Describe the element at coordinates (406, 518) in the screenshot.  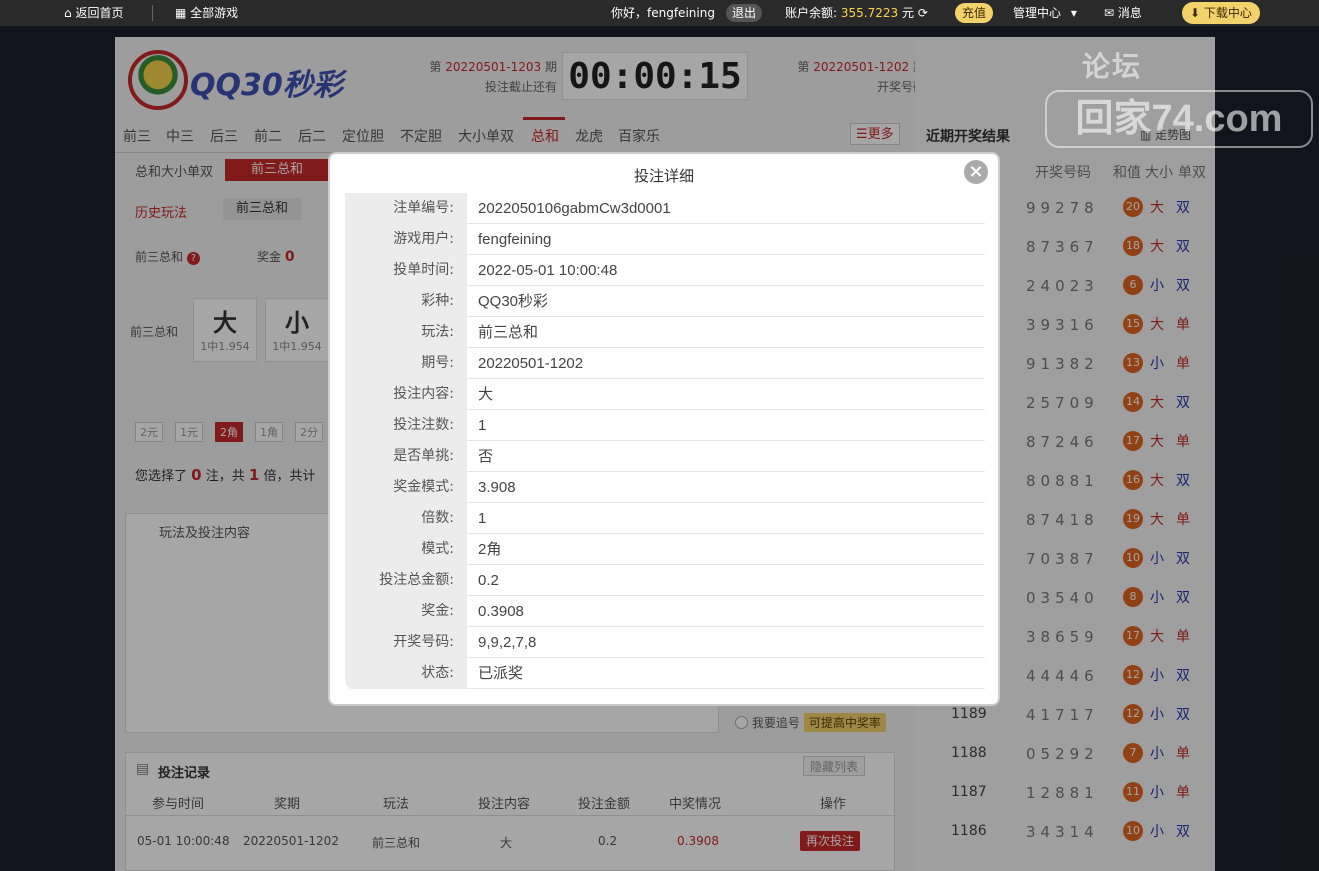
I see `detail-key: 倍数:` at that location.